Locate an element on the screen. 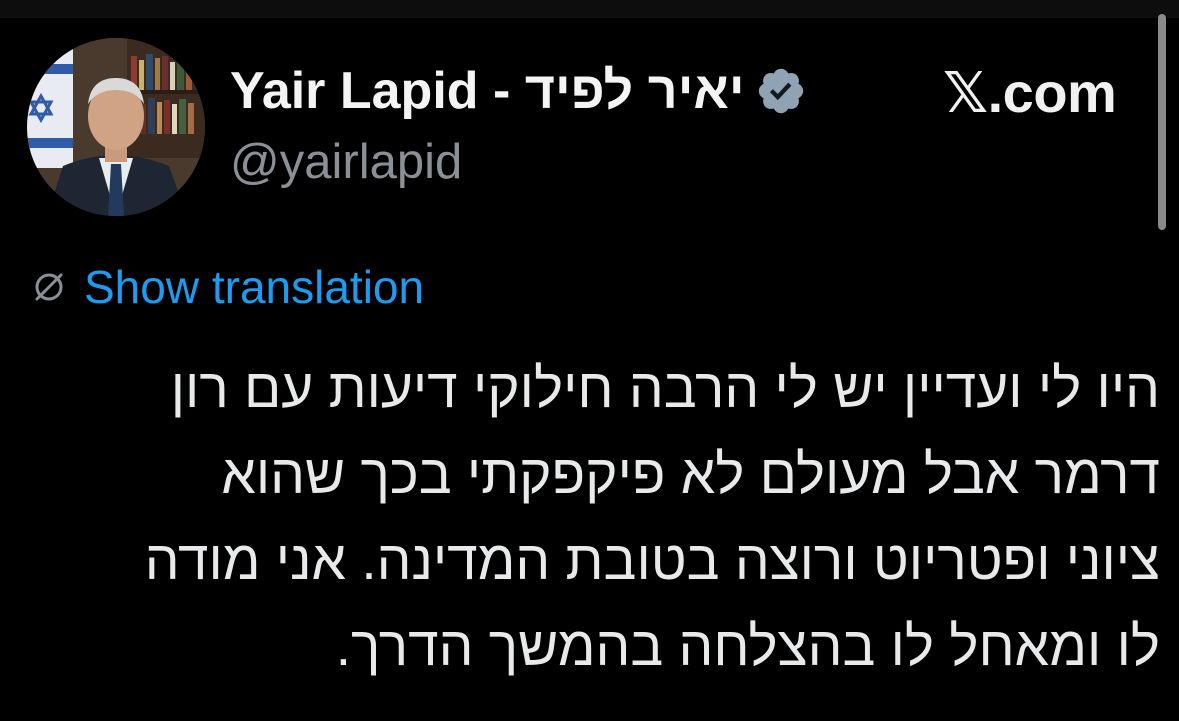 Image resolution: width=1179 pixels, height=721 pixels. scrollbar is located at coordinates (1162, 122).